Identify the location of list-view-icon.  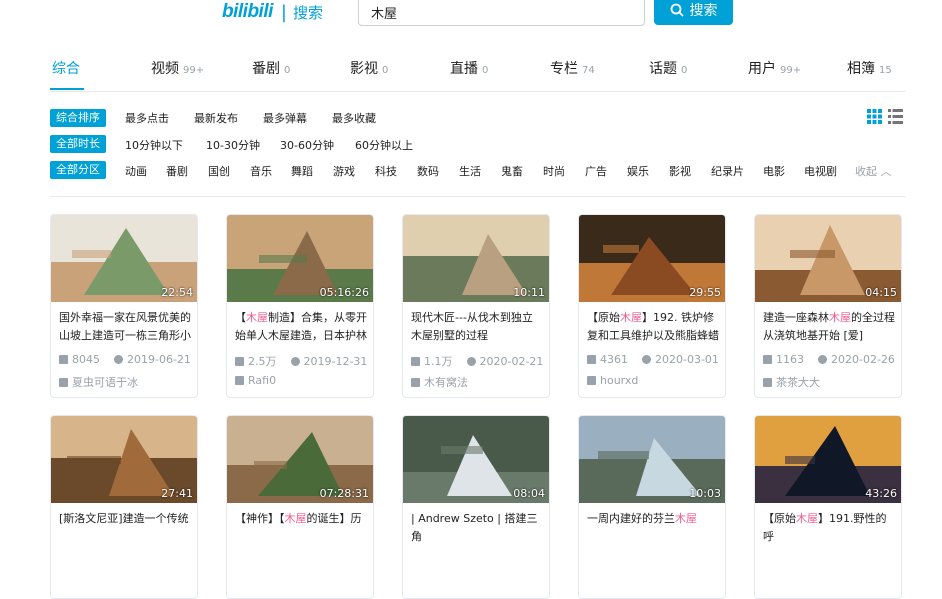
(895, 118).